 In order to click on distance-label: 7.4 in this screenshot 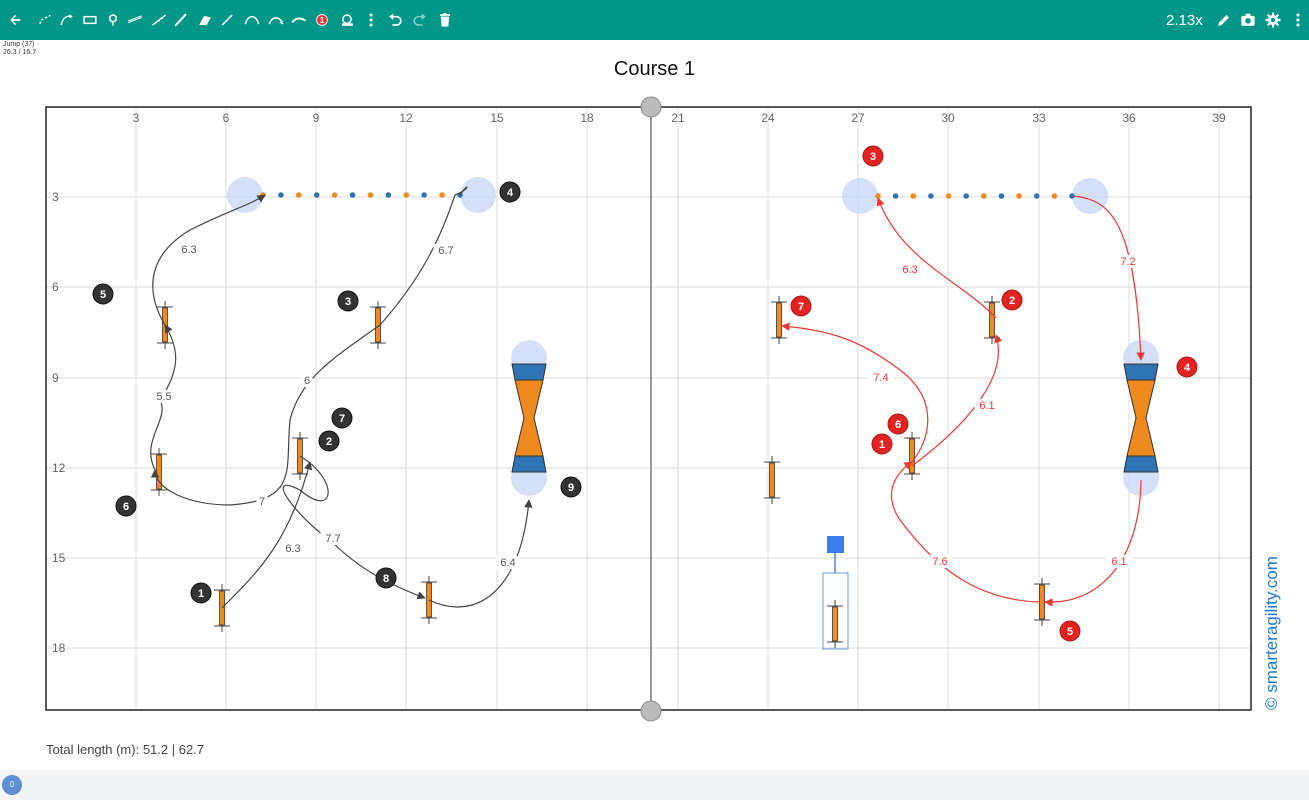, I will do `click(880, 378)`.